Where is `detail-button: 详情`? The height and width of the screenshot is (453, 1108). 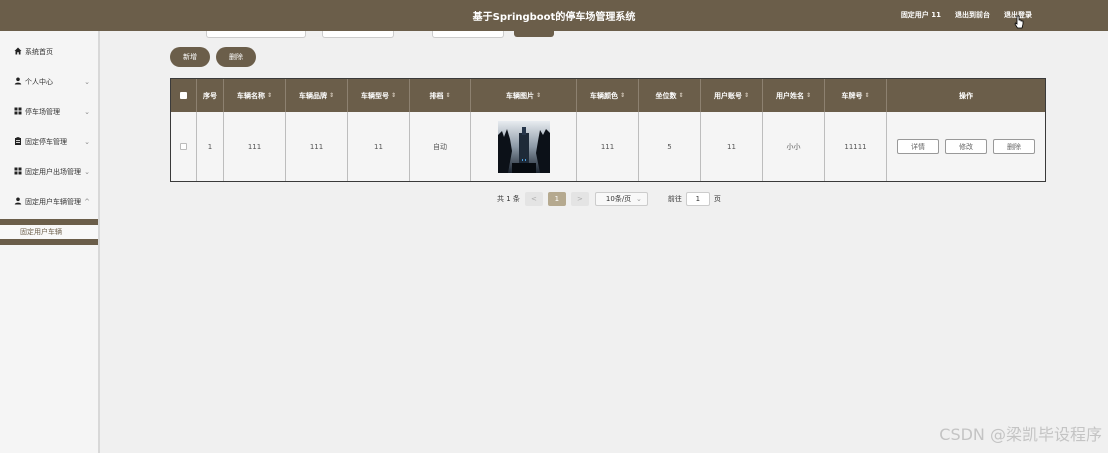 detail-button: 详情 is located at coordinates (918, 146).